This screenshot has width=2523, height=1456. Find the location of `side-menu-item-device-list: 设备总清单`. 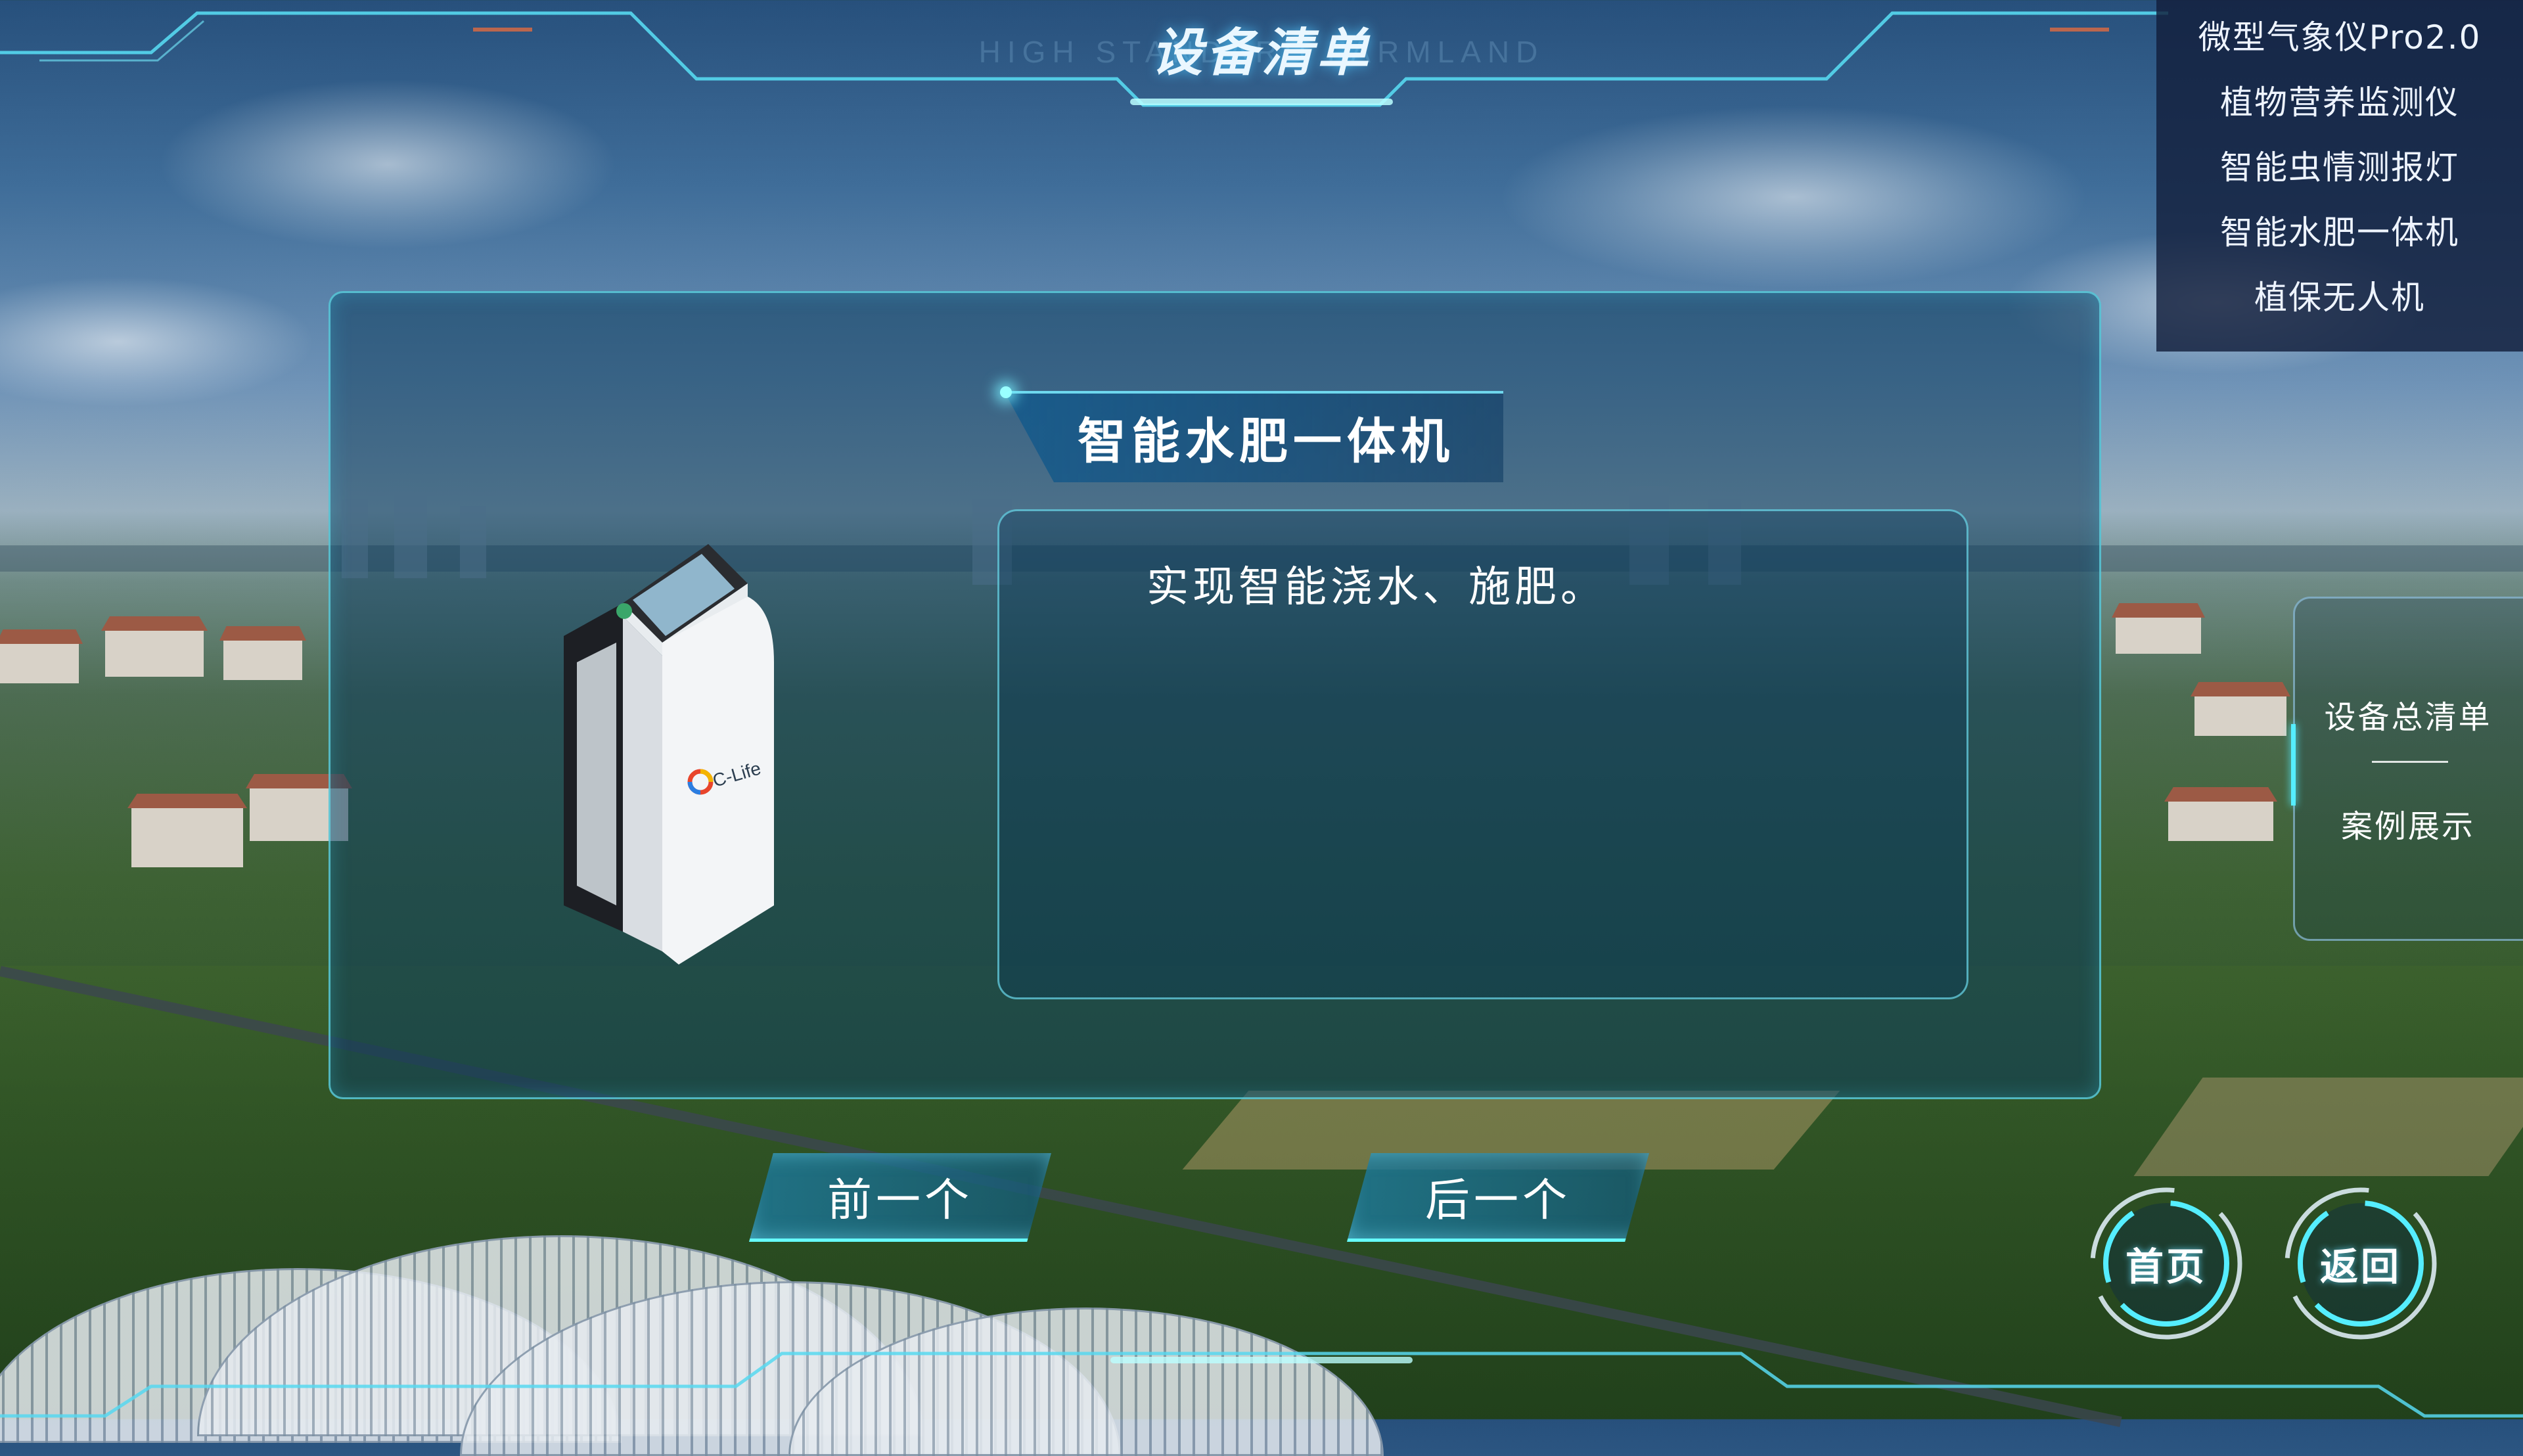

side-menu-item-device-list: 设备总清单 is located at coordinates (2408, 714).